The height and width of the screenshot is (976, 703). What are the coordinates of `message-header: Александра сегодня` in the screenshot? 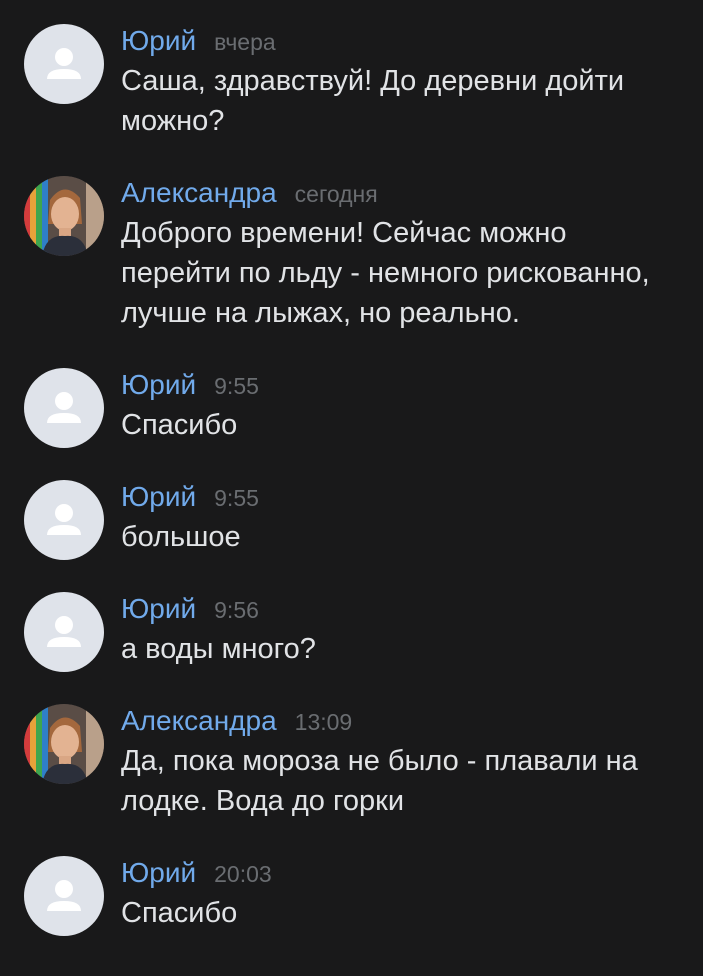 It's located at (403, 193).